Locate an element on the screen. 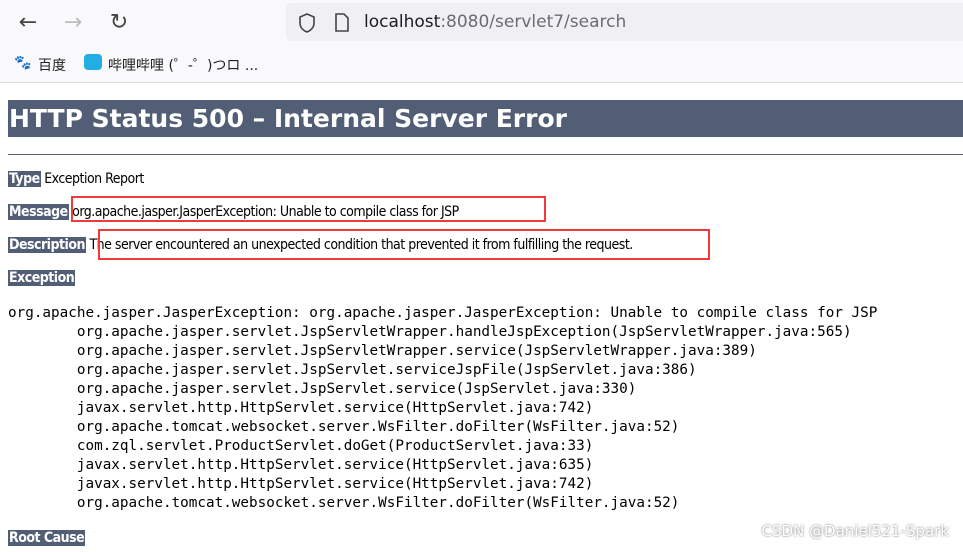  bilibili-icon is located at coordinates (93, 62).